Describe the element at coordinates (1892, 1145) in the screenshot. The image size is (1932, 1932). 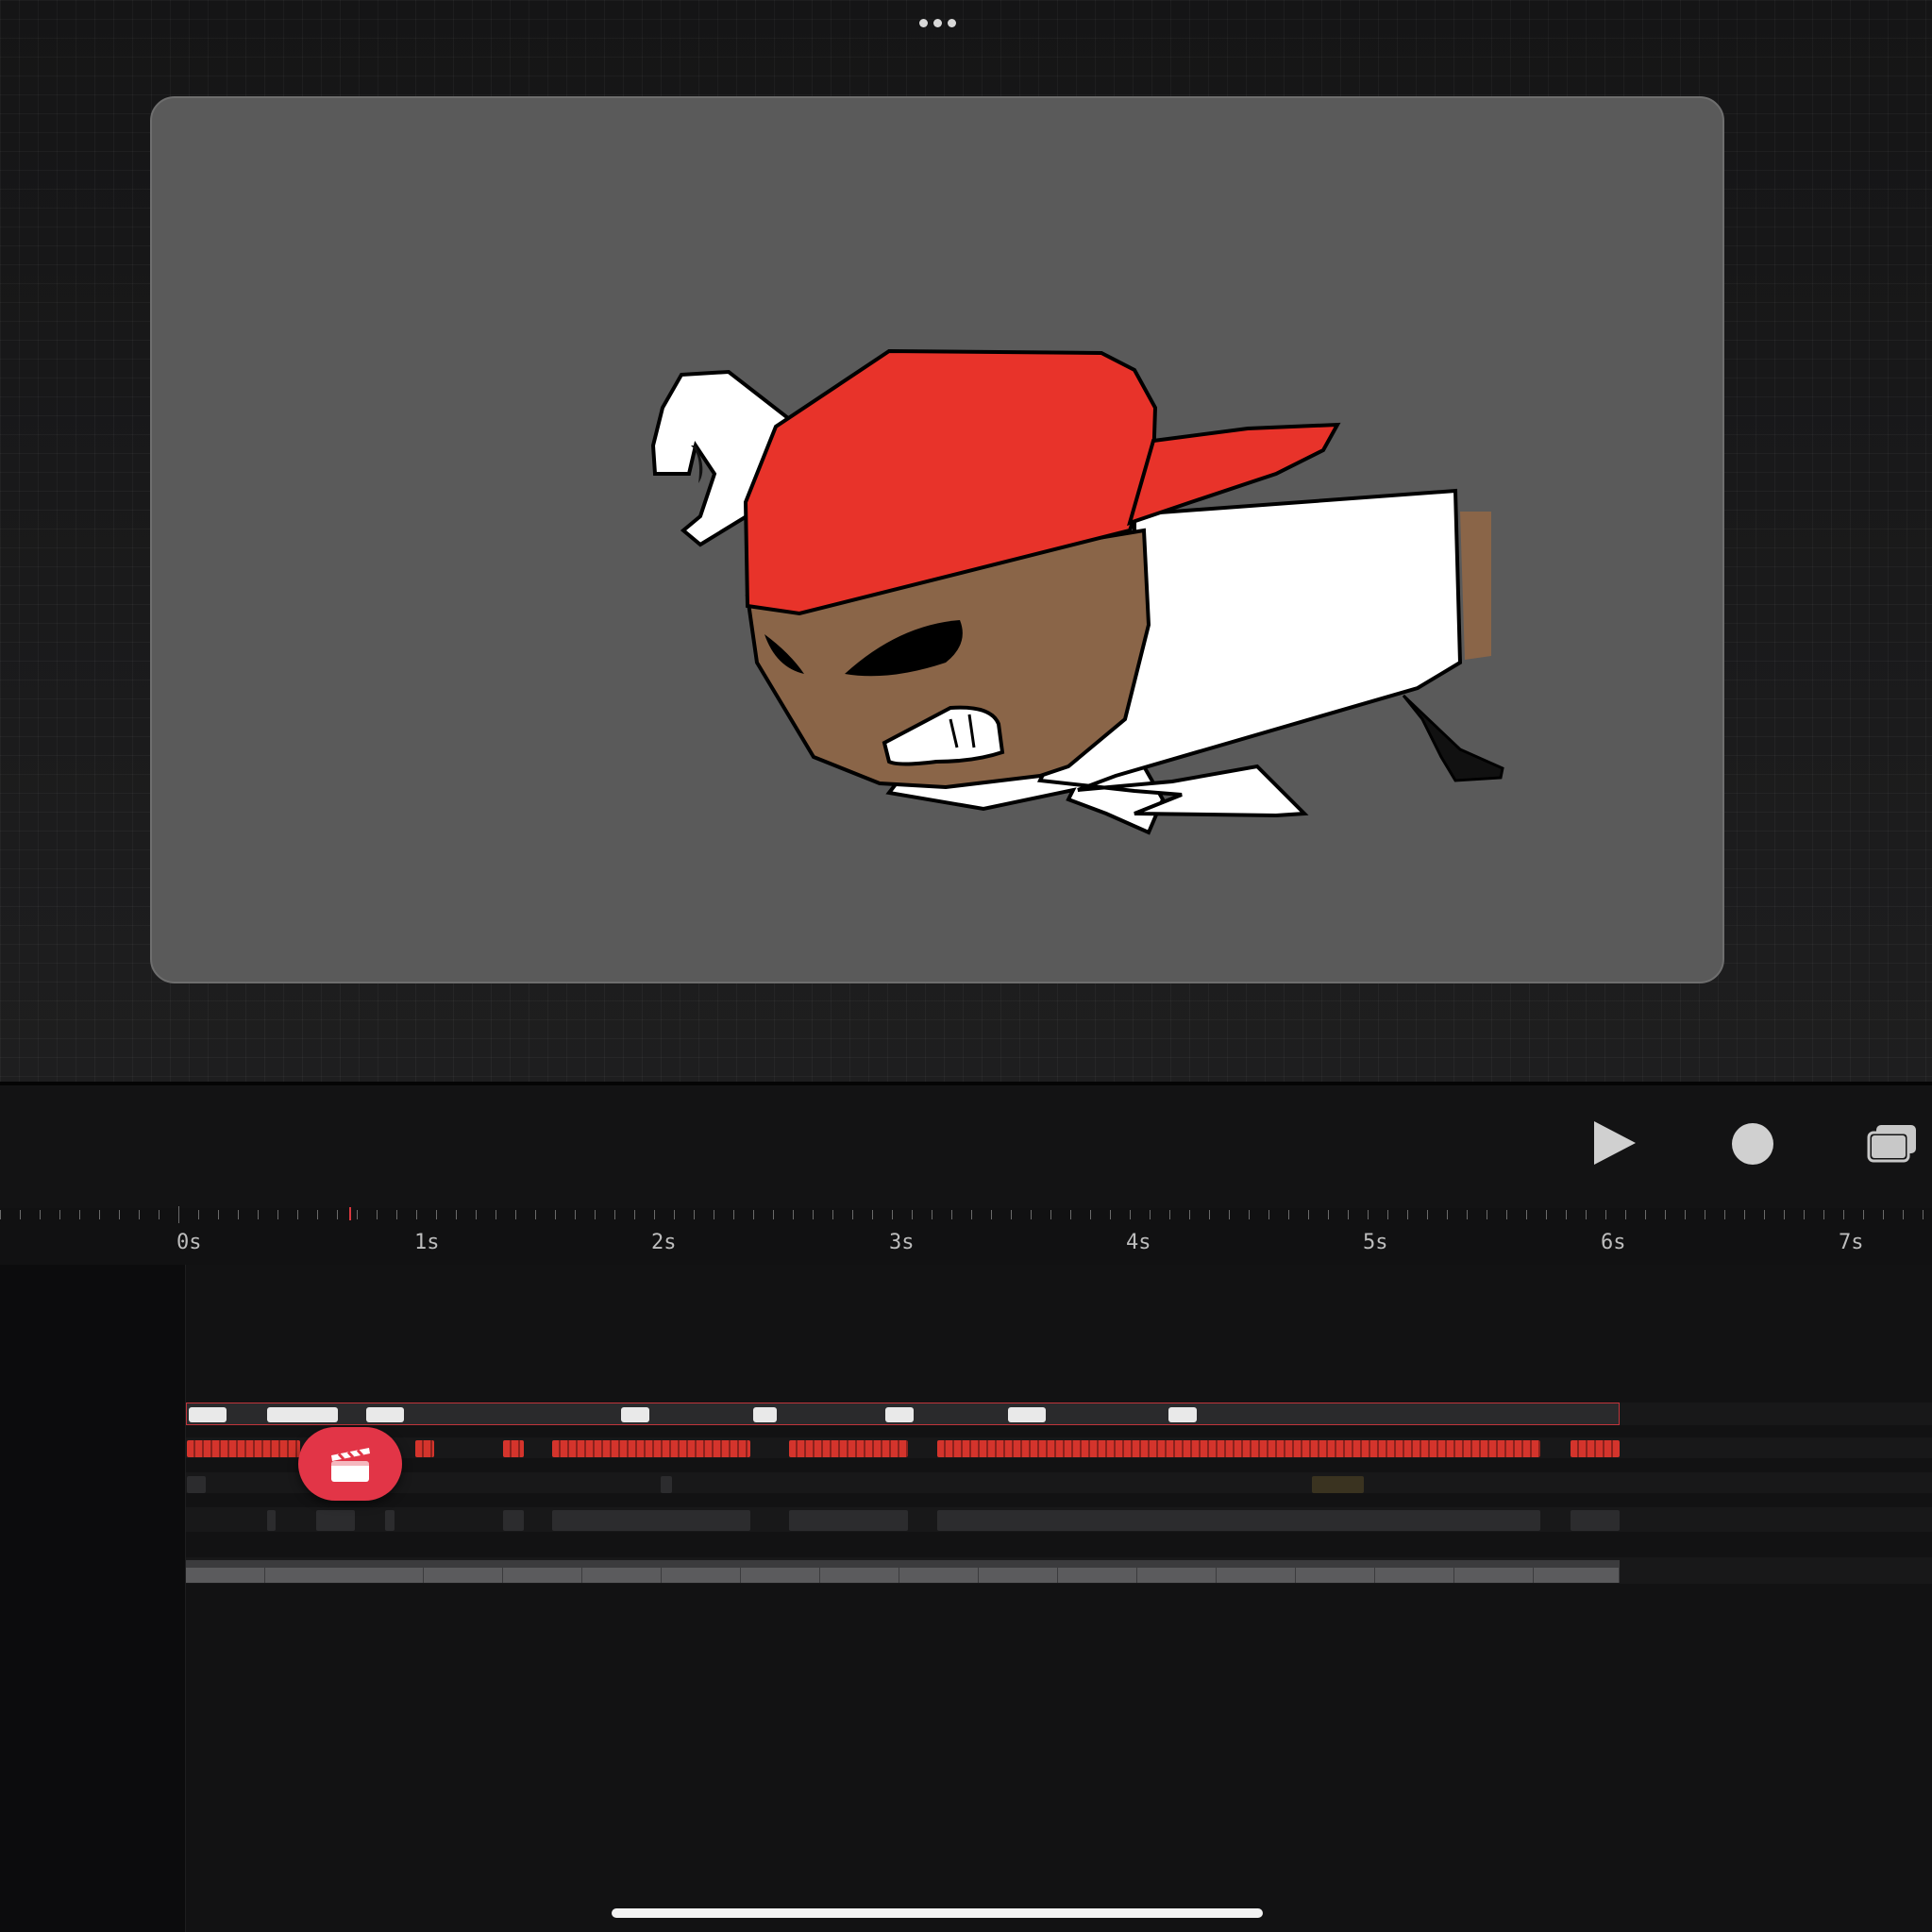
I see `layers-button` at that location.